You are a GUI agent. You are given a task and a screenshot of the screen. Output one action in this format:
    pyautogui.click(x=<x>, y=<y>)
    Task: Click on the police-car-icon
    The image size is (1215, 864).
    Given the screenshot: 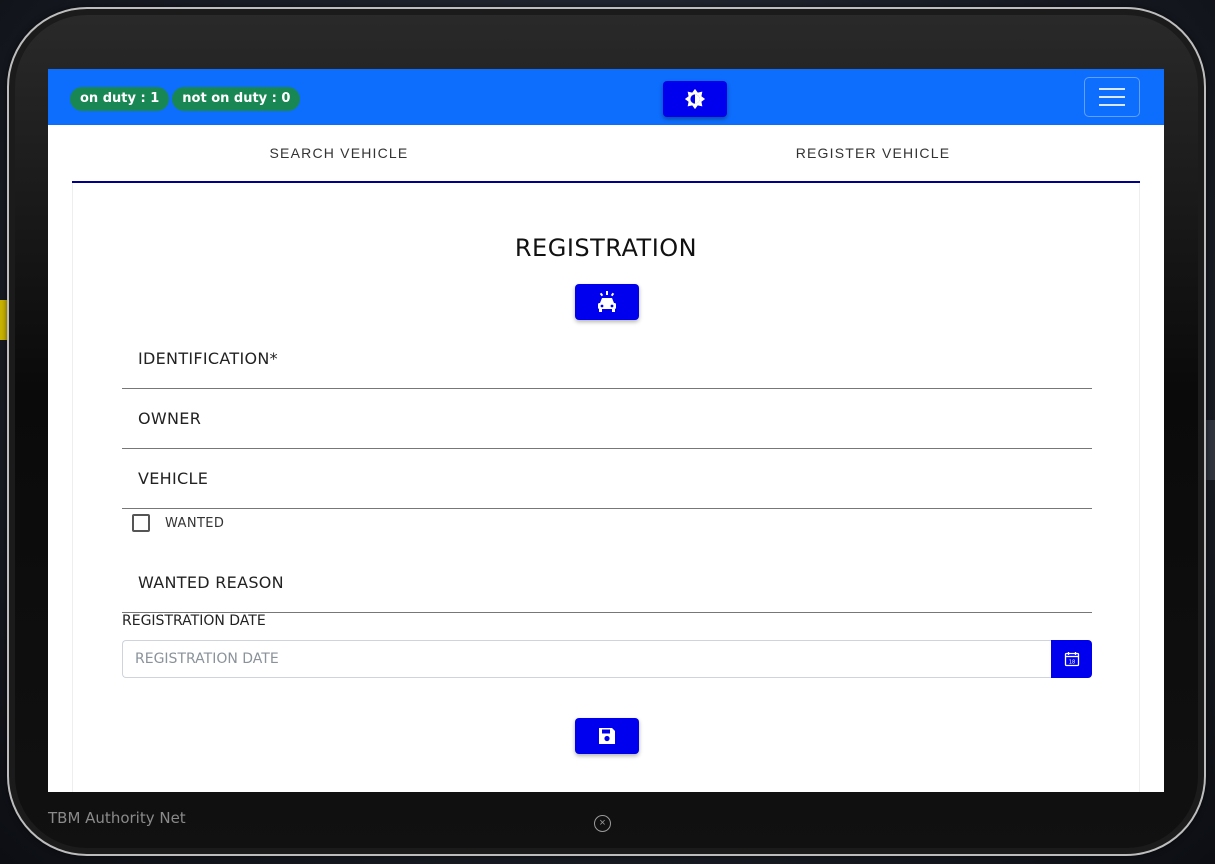 What is the action you would take?
    pyautogui.click(x=607, y=301)
    